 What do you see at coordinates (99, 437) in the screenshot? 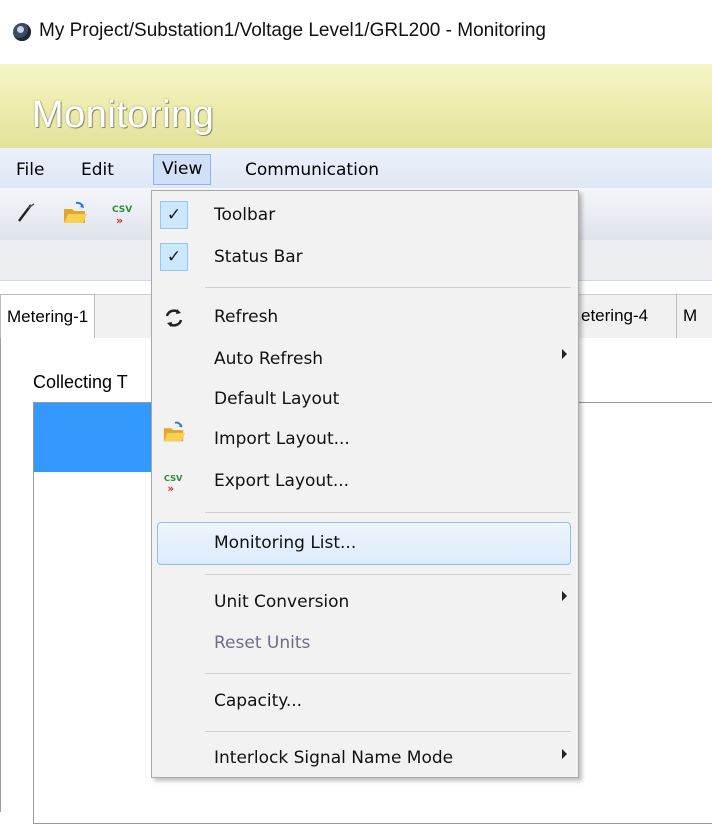
I see `list-selected-row` at bounding box center [99, 437].